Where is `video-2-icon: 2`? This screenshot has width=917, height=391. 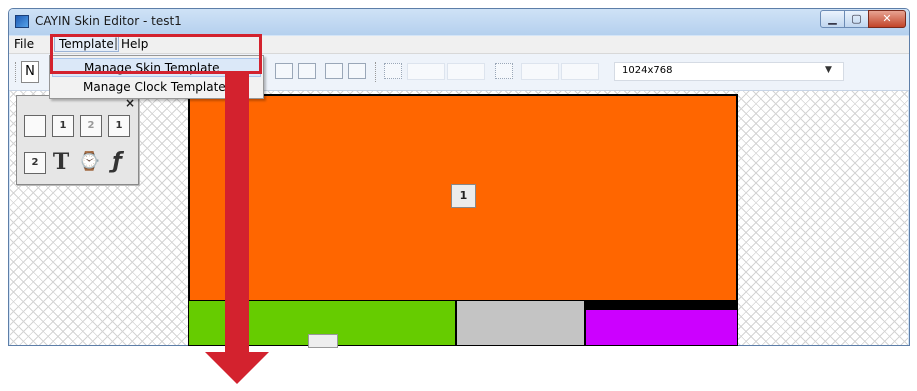
video-2-icon: 2 is located at coordinates (91, 126).